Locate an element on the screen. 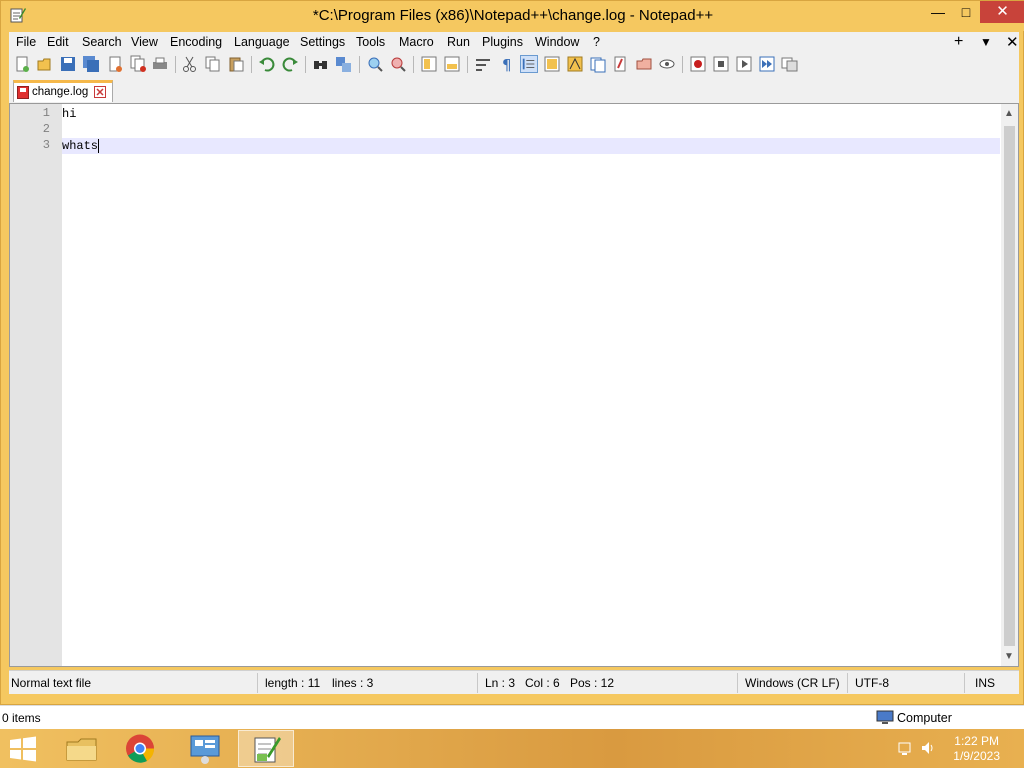 This screenshot has width=1024, height=768. close-window-button: ✕ is located at coordinates (1002, 12).